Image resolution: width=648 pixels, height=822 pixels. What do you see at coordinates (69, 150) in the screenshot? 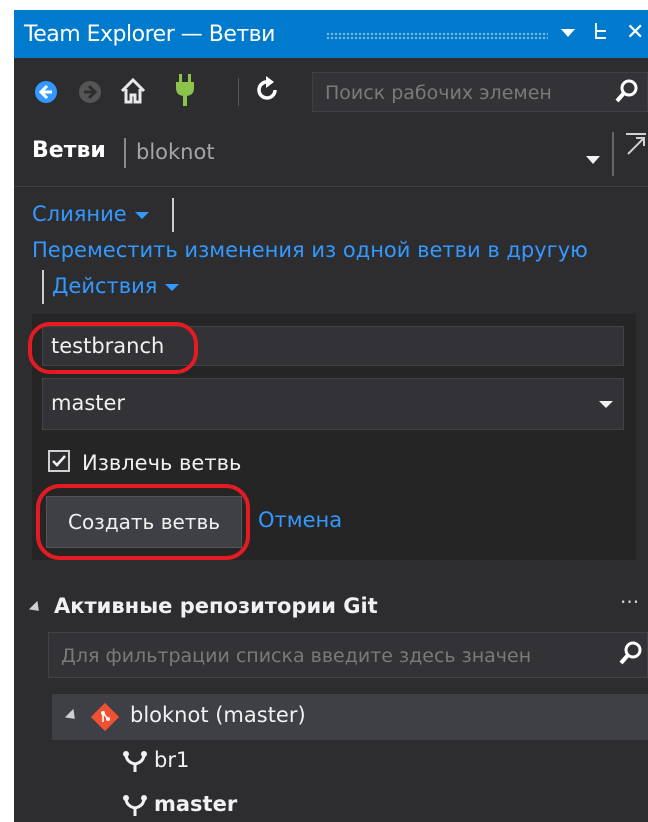
I see `page-title: Ветви` at bounding box center [69, 150].